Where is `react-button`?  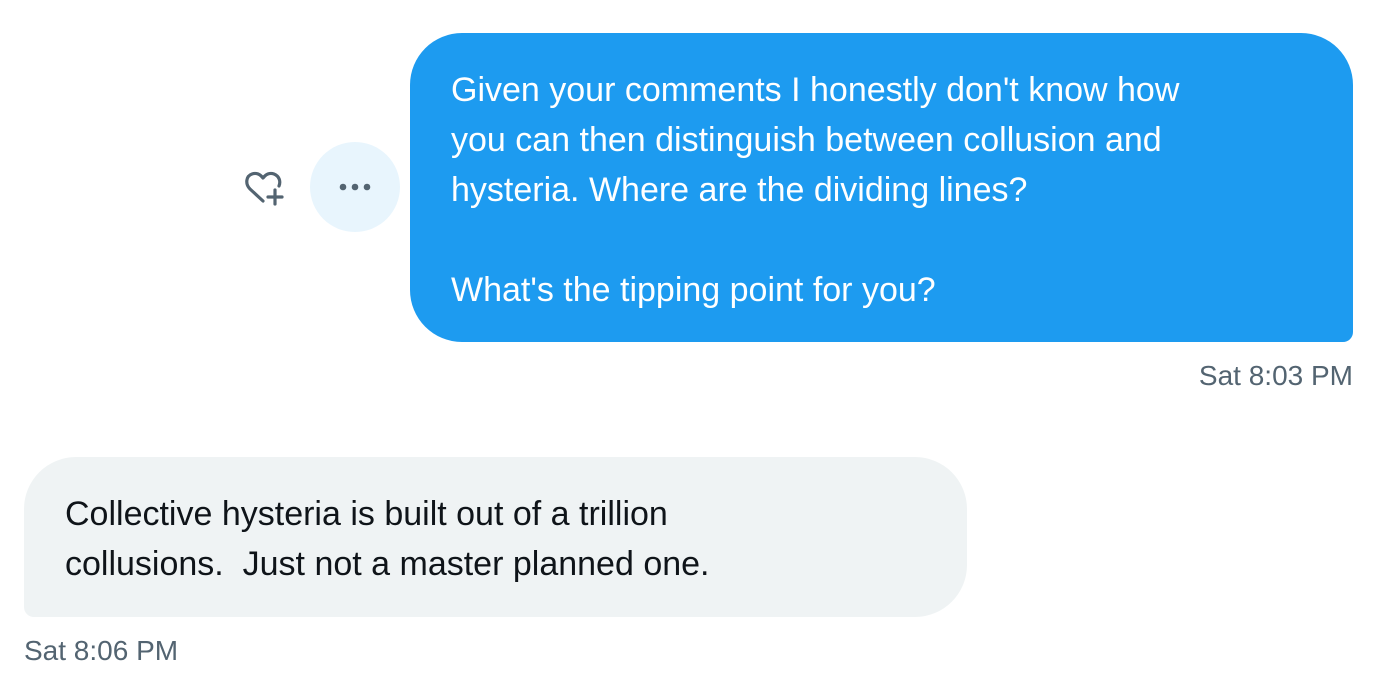
react-button is located at coordinates (265, 188).